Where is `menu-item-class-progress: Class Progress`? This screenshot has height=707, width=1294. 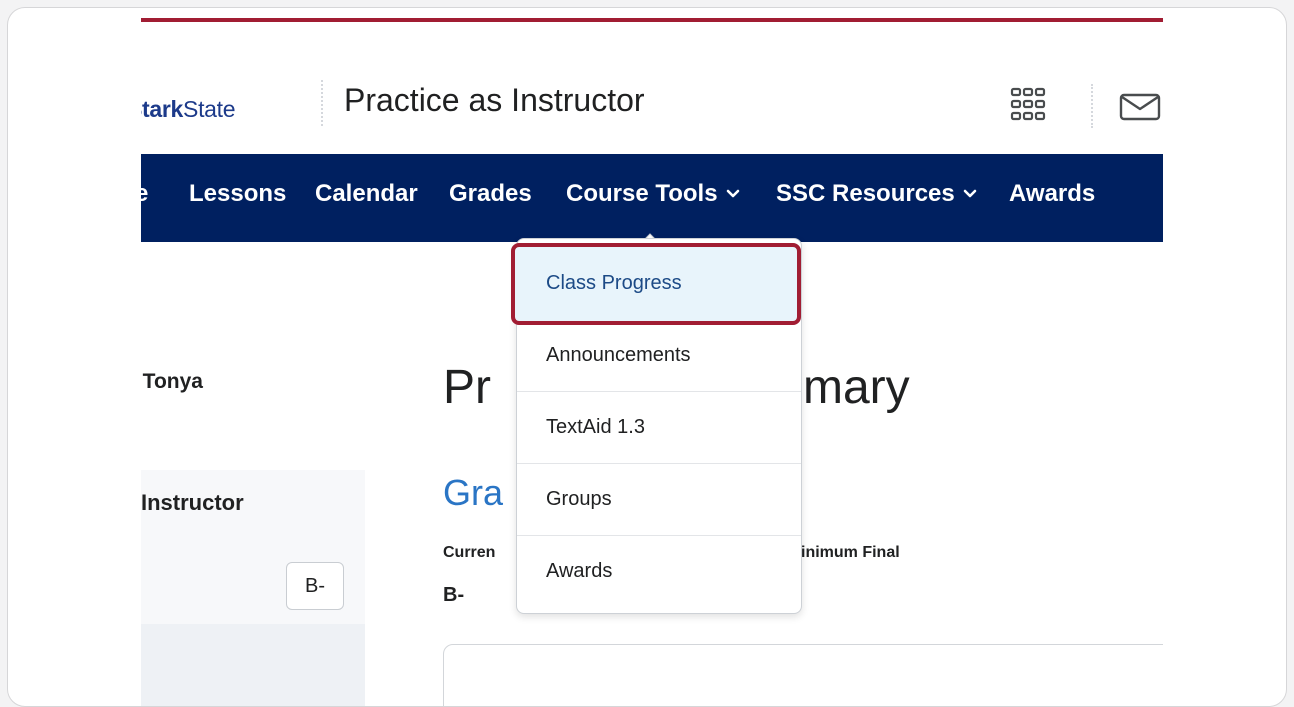
menu-item-class-progress: Class Progress is located at coordinates (659, 283).